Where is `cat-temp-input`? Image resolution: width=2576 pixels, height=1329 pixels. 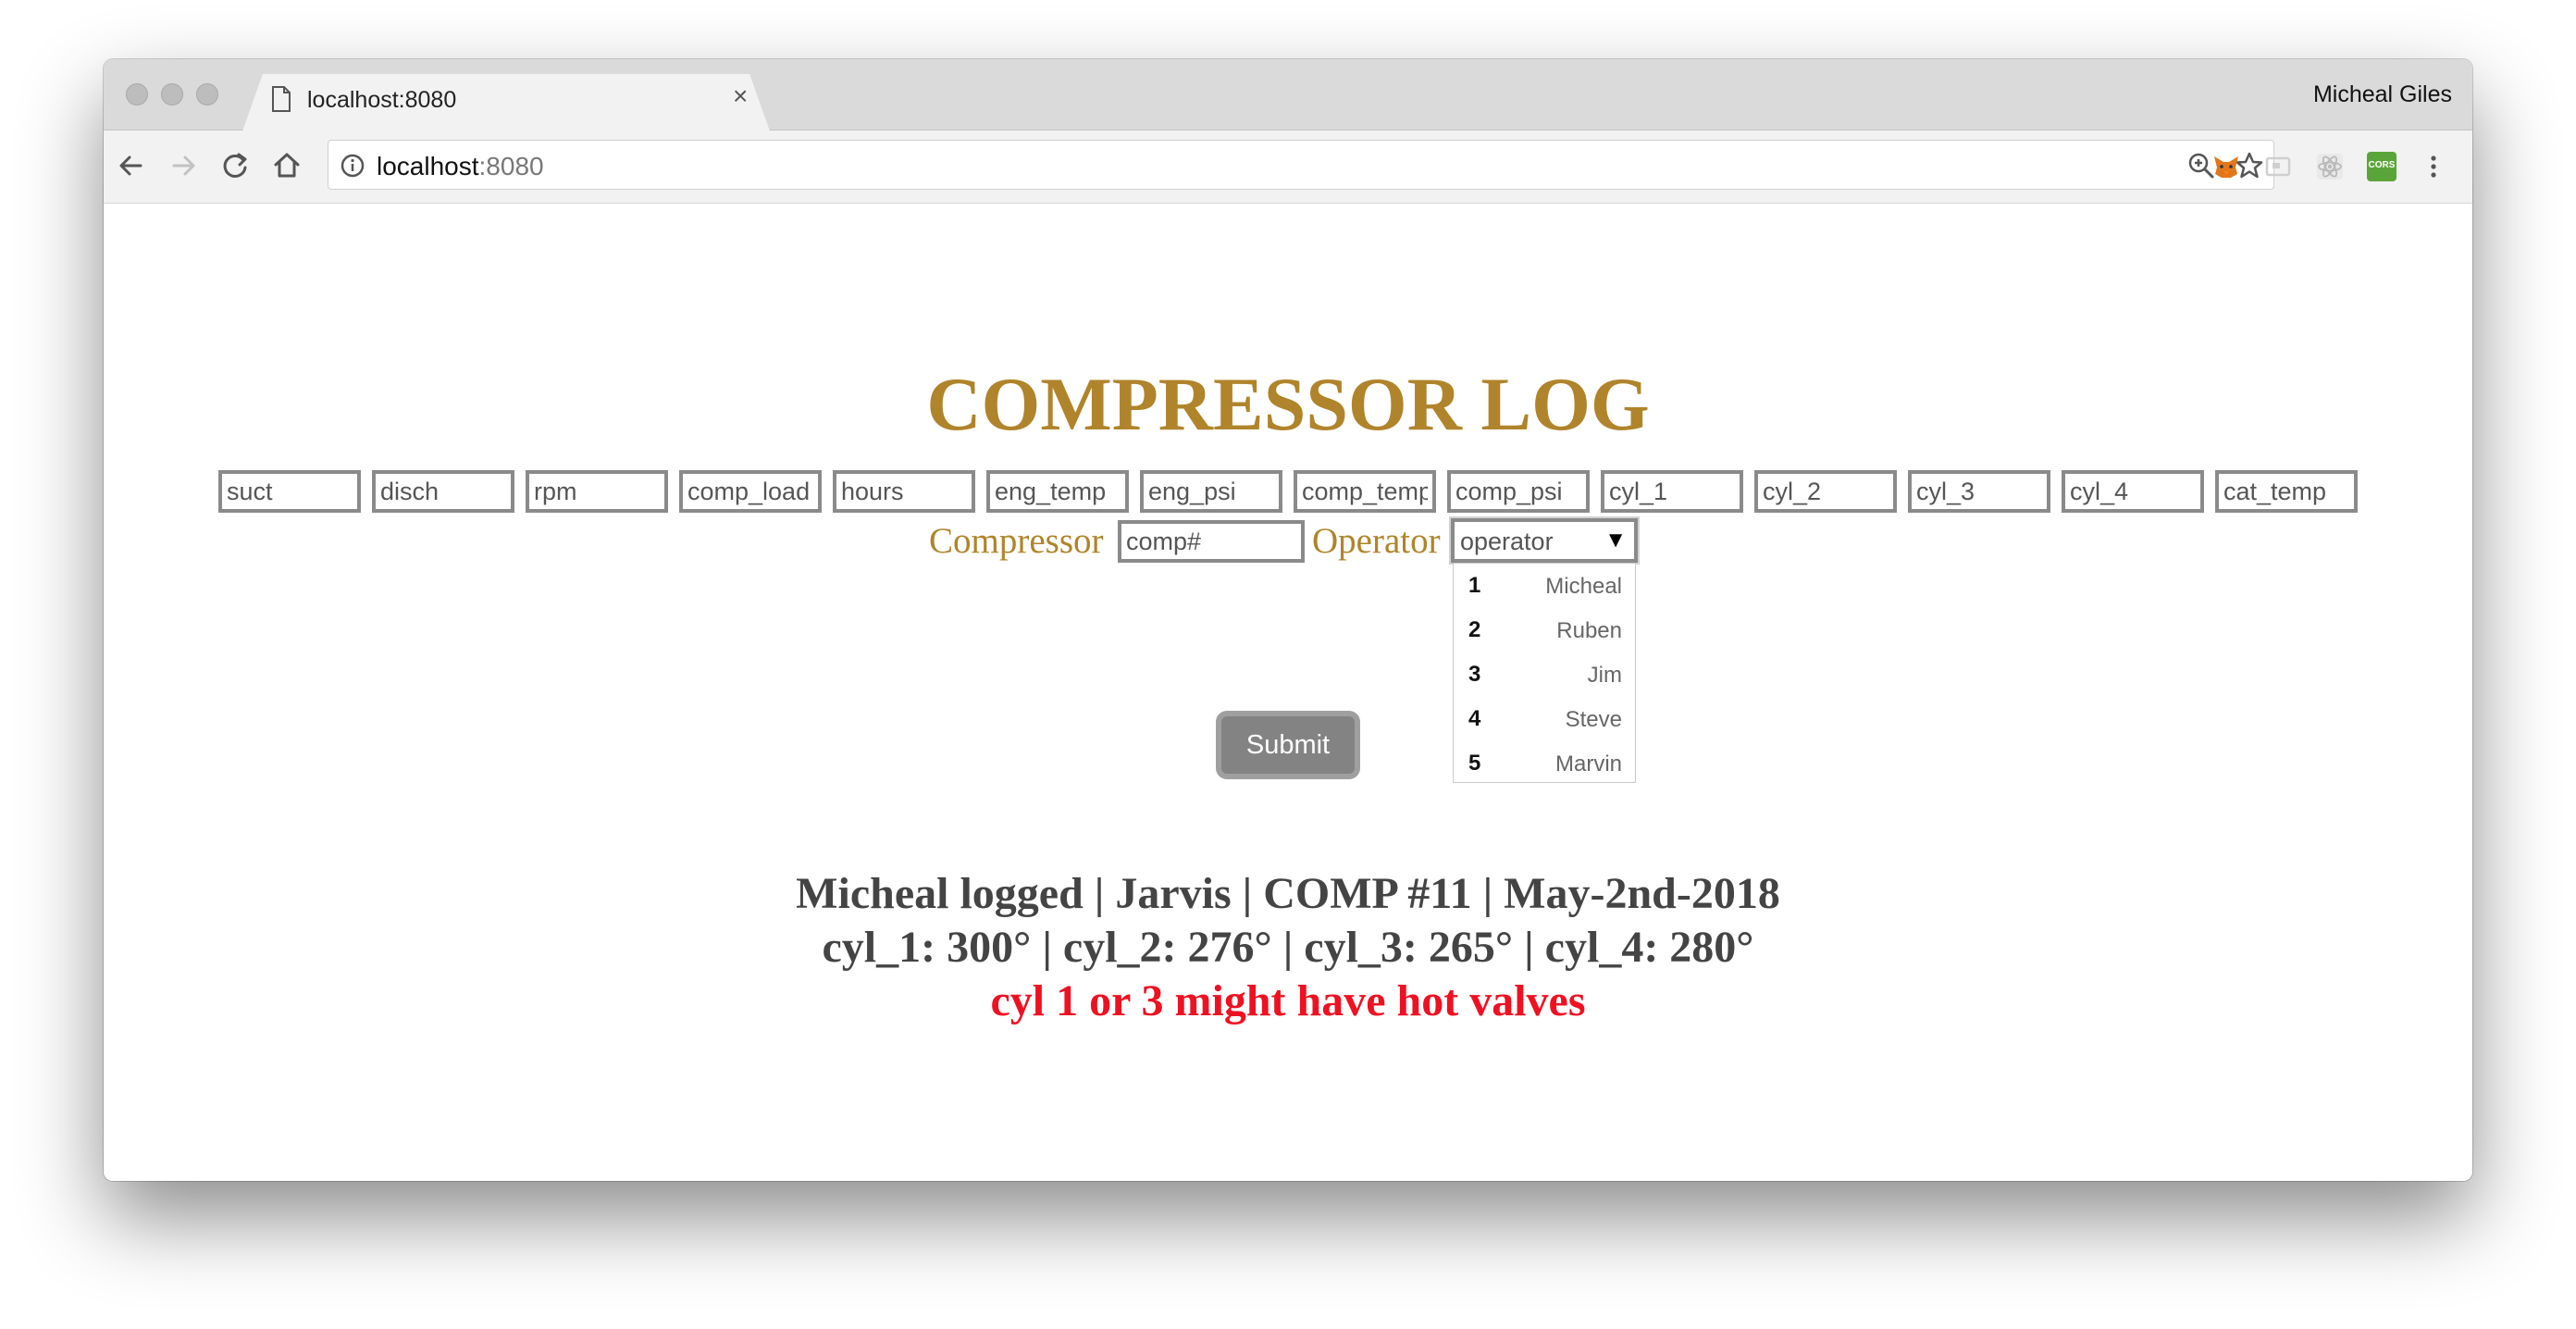
cat-temp-input is located at coordinates (2286, 491).